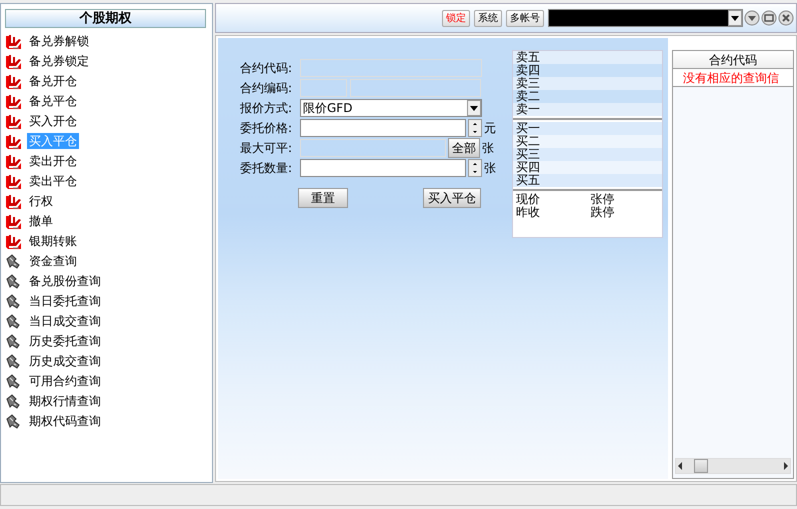 This screenshot has height=509, width=797. Describe the element at coordinates (53, 261) in the screenshot. I see `sidebar-item: 资金查询` at that location.